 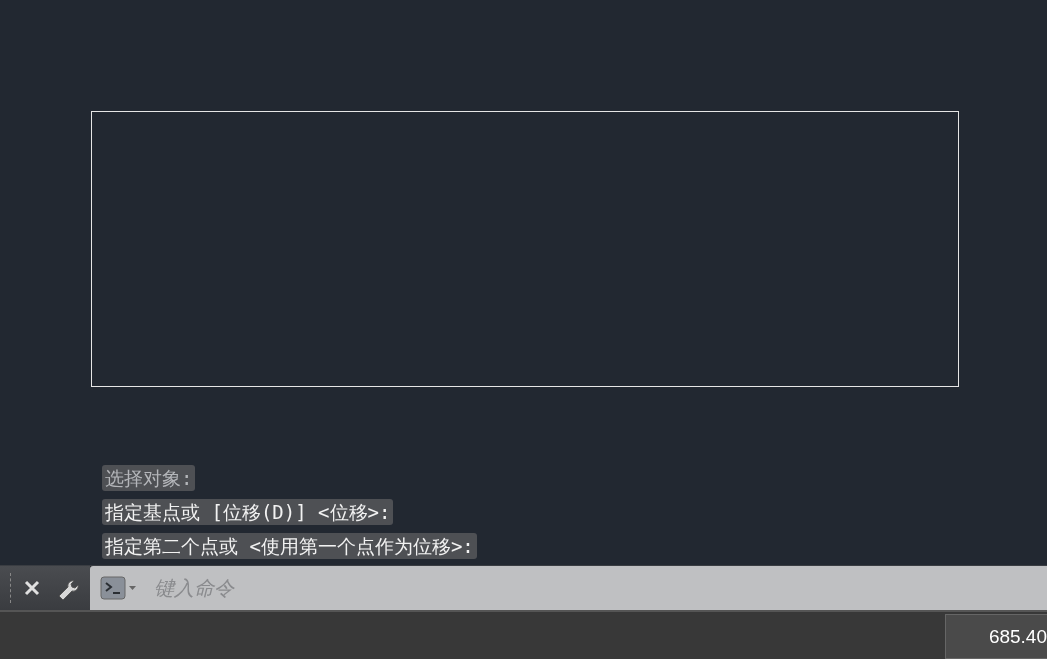 I want to click on terminal-icon, so click(x=119, y=588).